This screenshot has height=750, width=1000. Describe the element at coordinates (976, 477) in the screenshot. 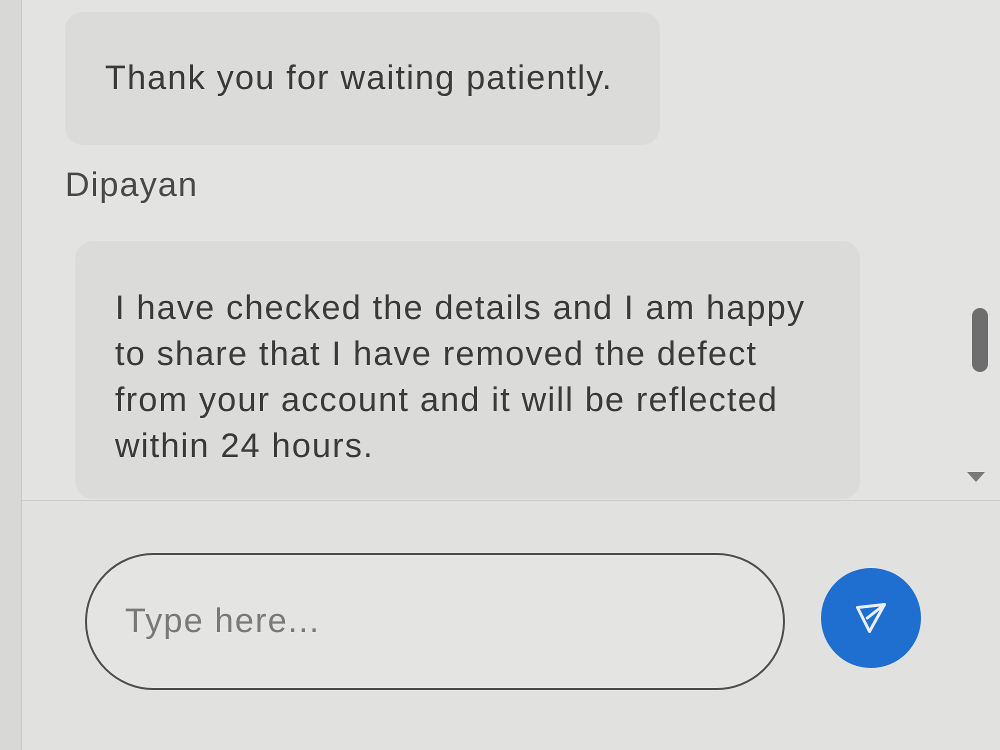

I see `scroll-down-arrow-icon` at that location.